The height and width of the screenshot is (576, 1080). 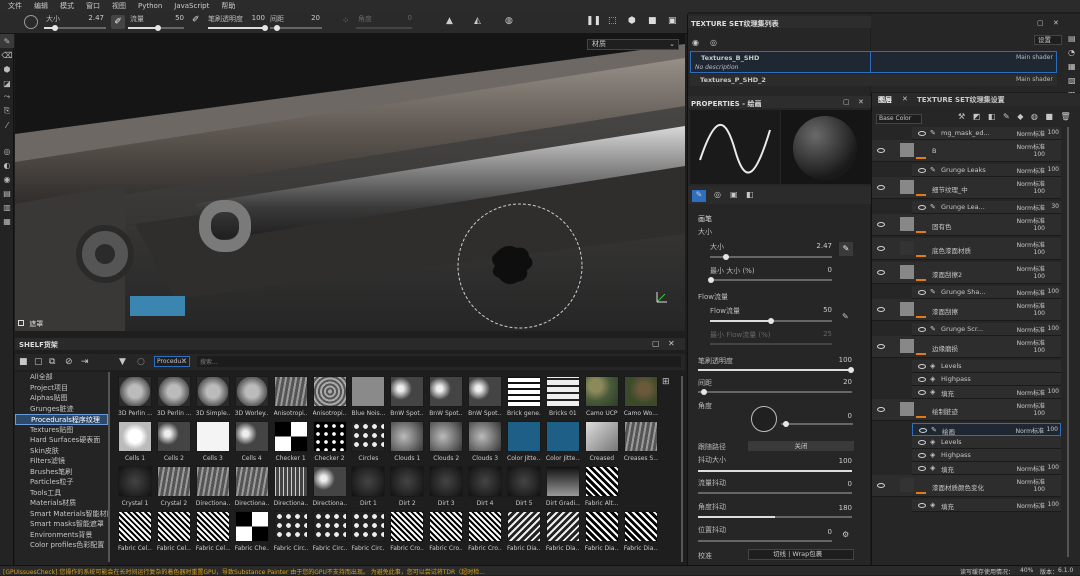 What do you see at coordinates (885, 100) in the screenshot?
I see `tab-layers: 图层` at bounding box center [885, 100].